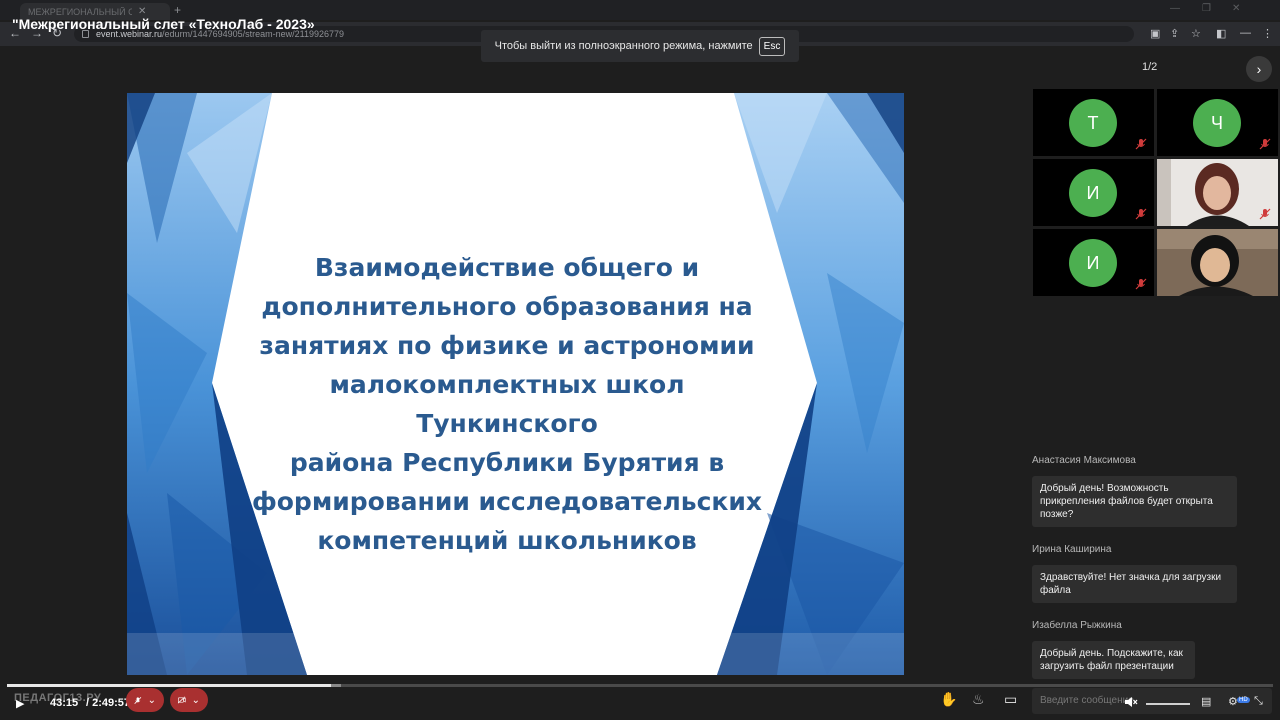 This screenshot has width=1280, height=720. I want to click on slide-title-line: занятиях по физике и астрономии, so click(507, 345).